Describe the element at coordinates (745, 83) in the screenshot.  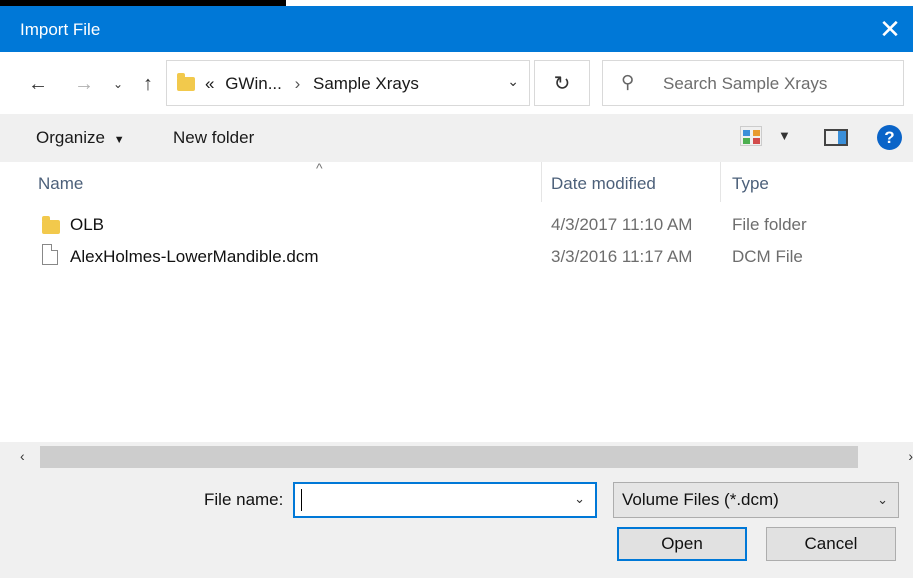
I see `search-placeholder: Search Sample Xrays` at that location.